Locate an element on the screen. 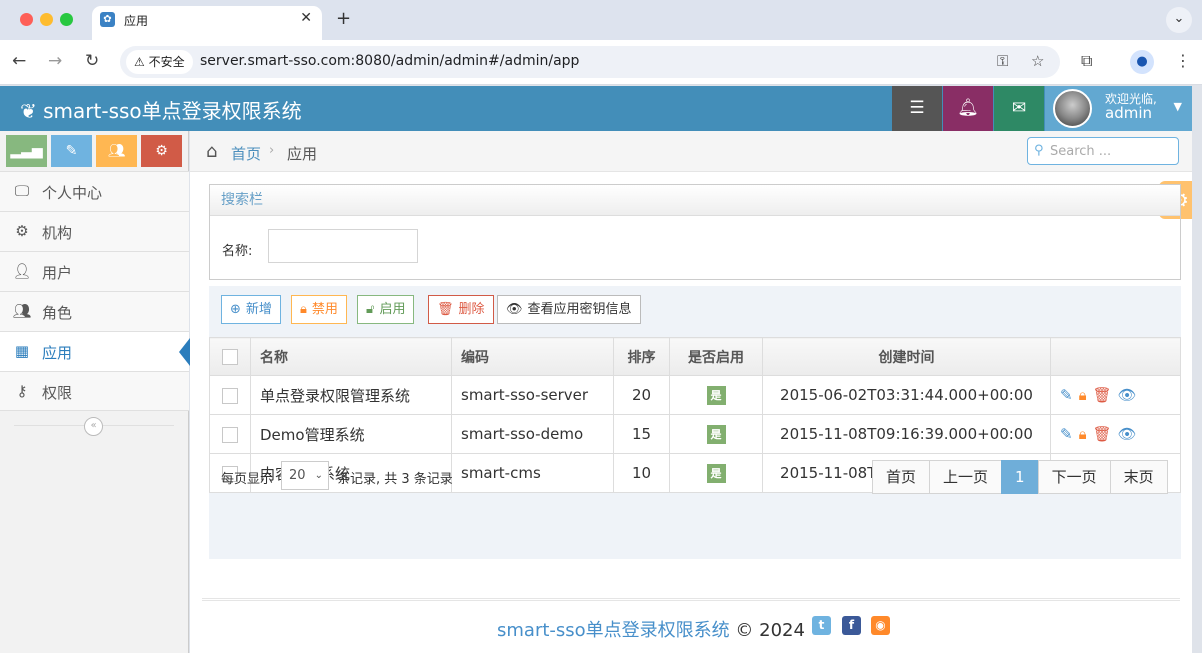  records-count: 条记录, 共 3 条记录 is located at coordinates (395, 479).